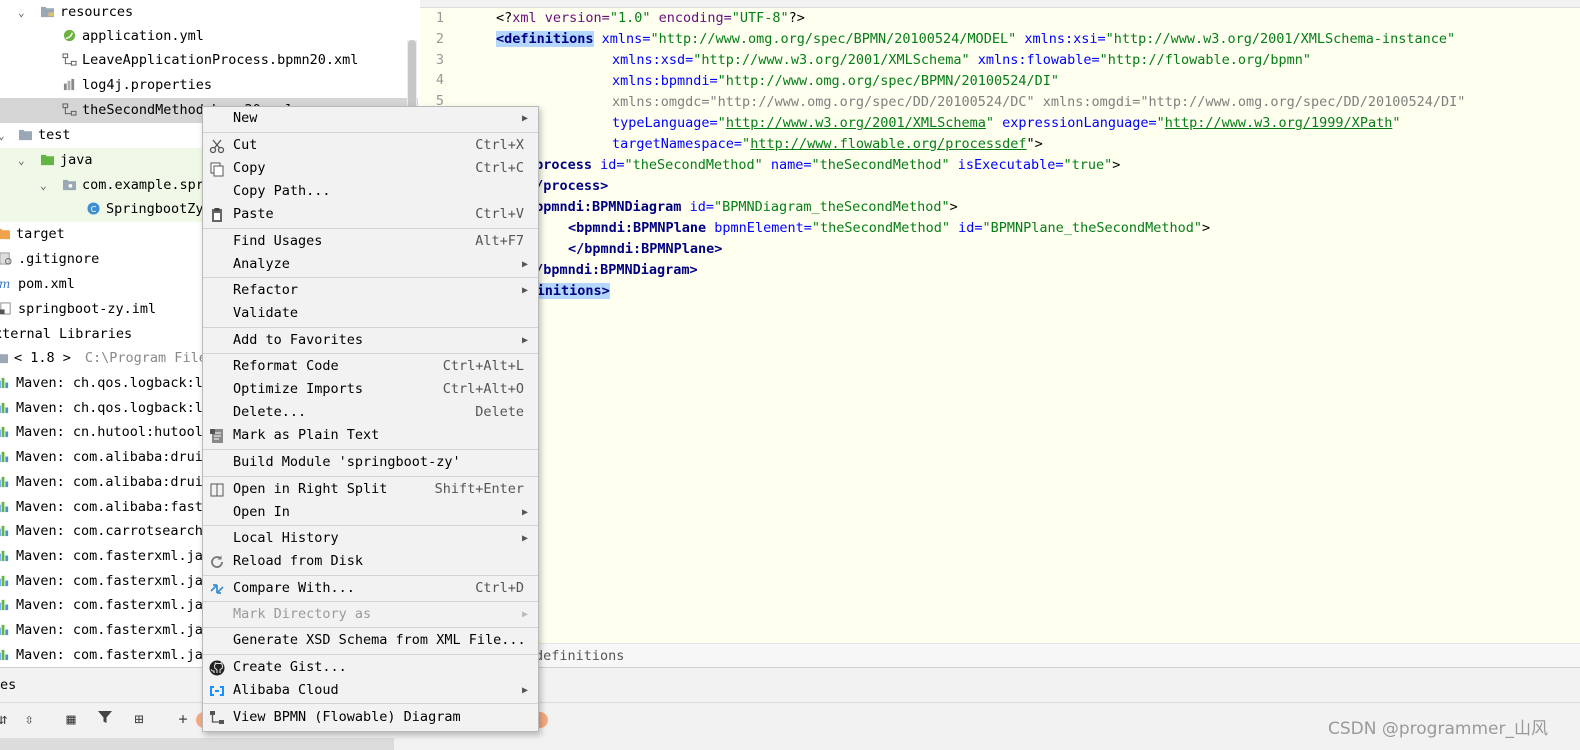 The width and height of the screenshot is (1580, 750). I want to click on plain-text-icon, so click(216, 436).